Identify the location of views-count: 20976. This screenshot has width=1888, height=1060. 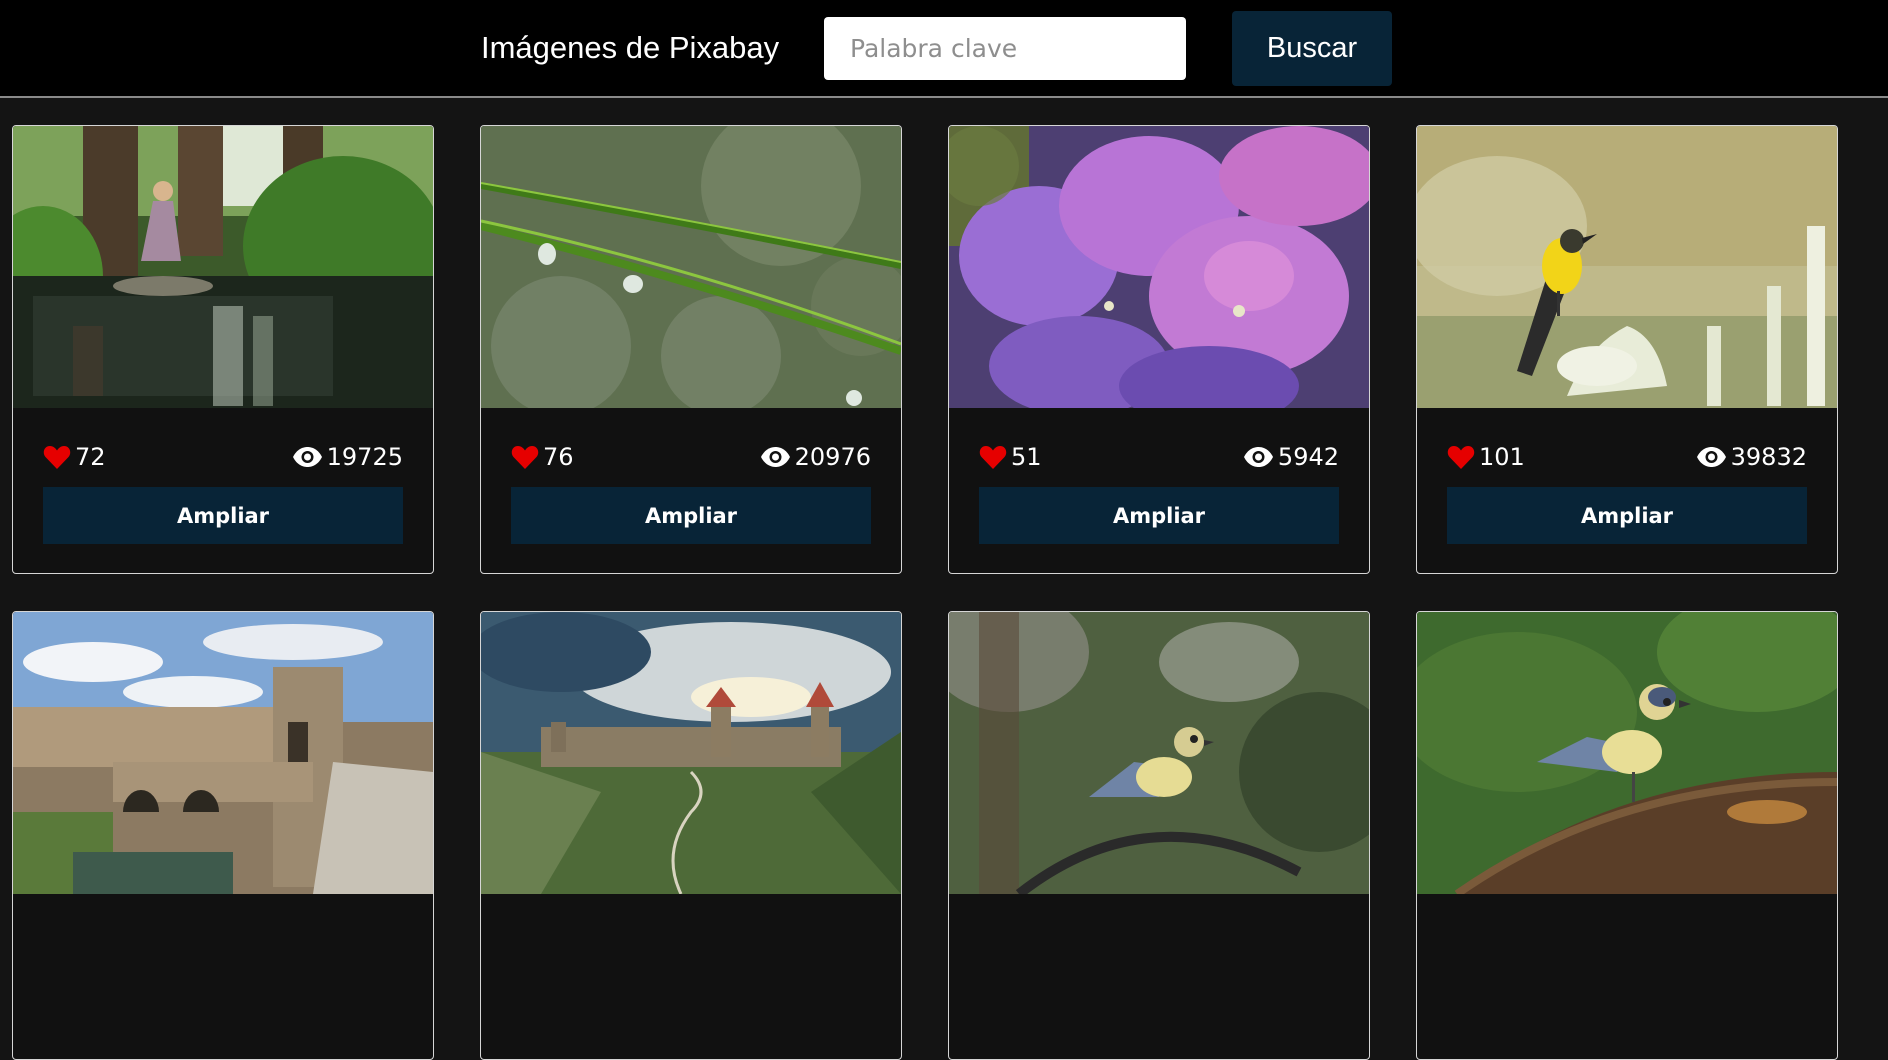
(815, 457).